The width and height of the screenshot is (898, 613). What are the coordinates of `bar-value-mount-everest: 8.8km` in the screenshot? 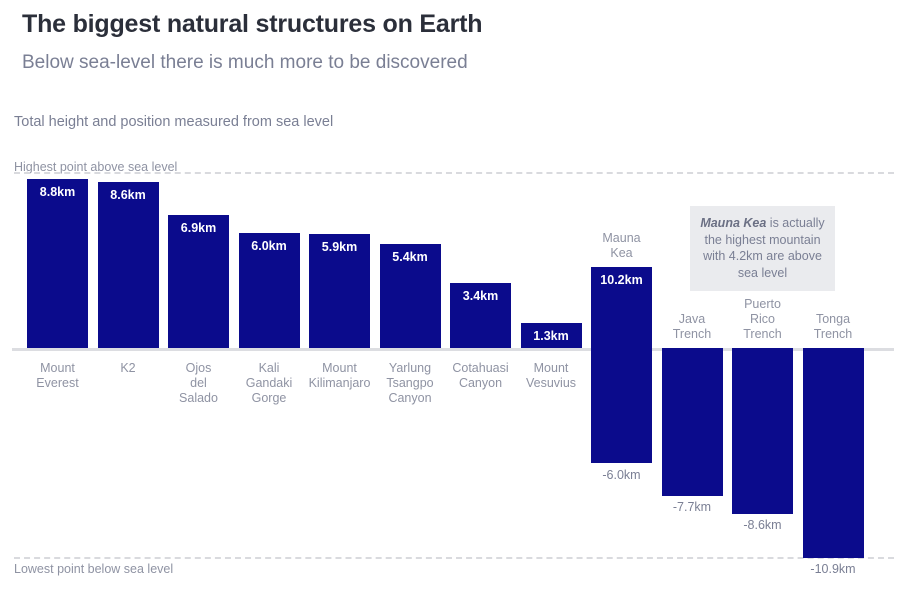 It's located at (57, 191).